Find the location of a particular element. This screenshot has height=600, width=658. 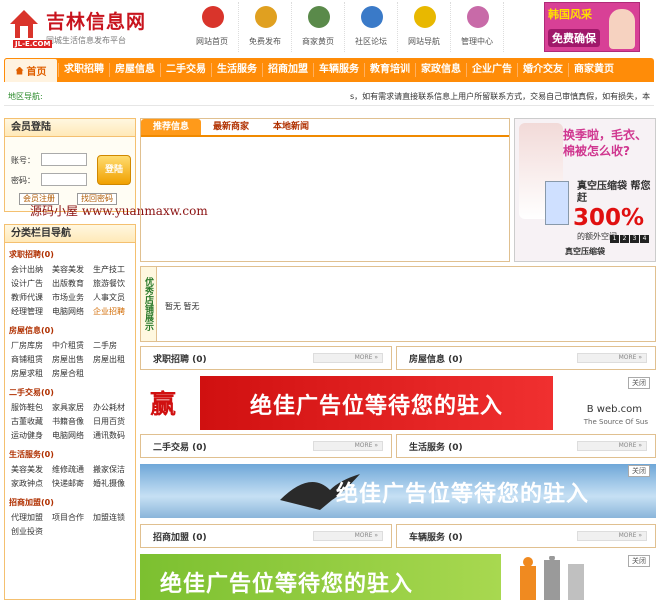

category-link: 经理管理 is located at coordinates (31, 312).